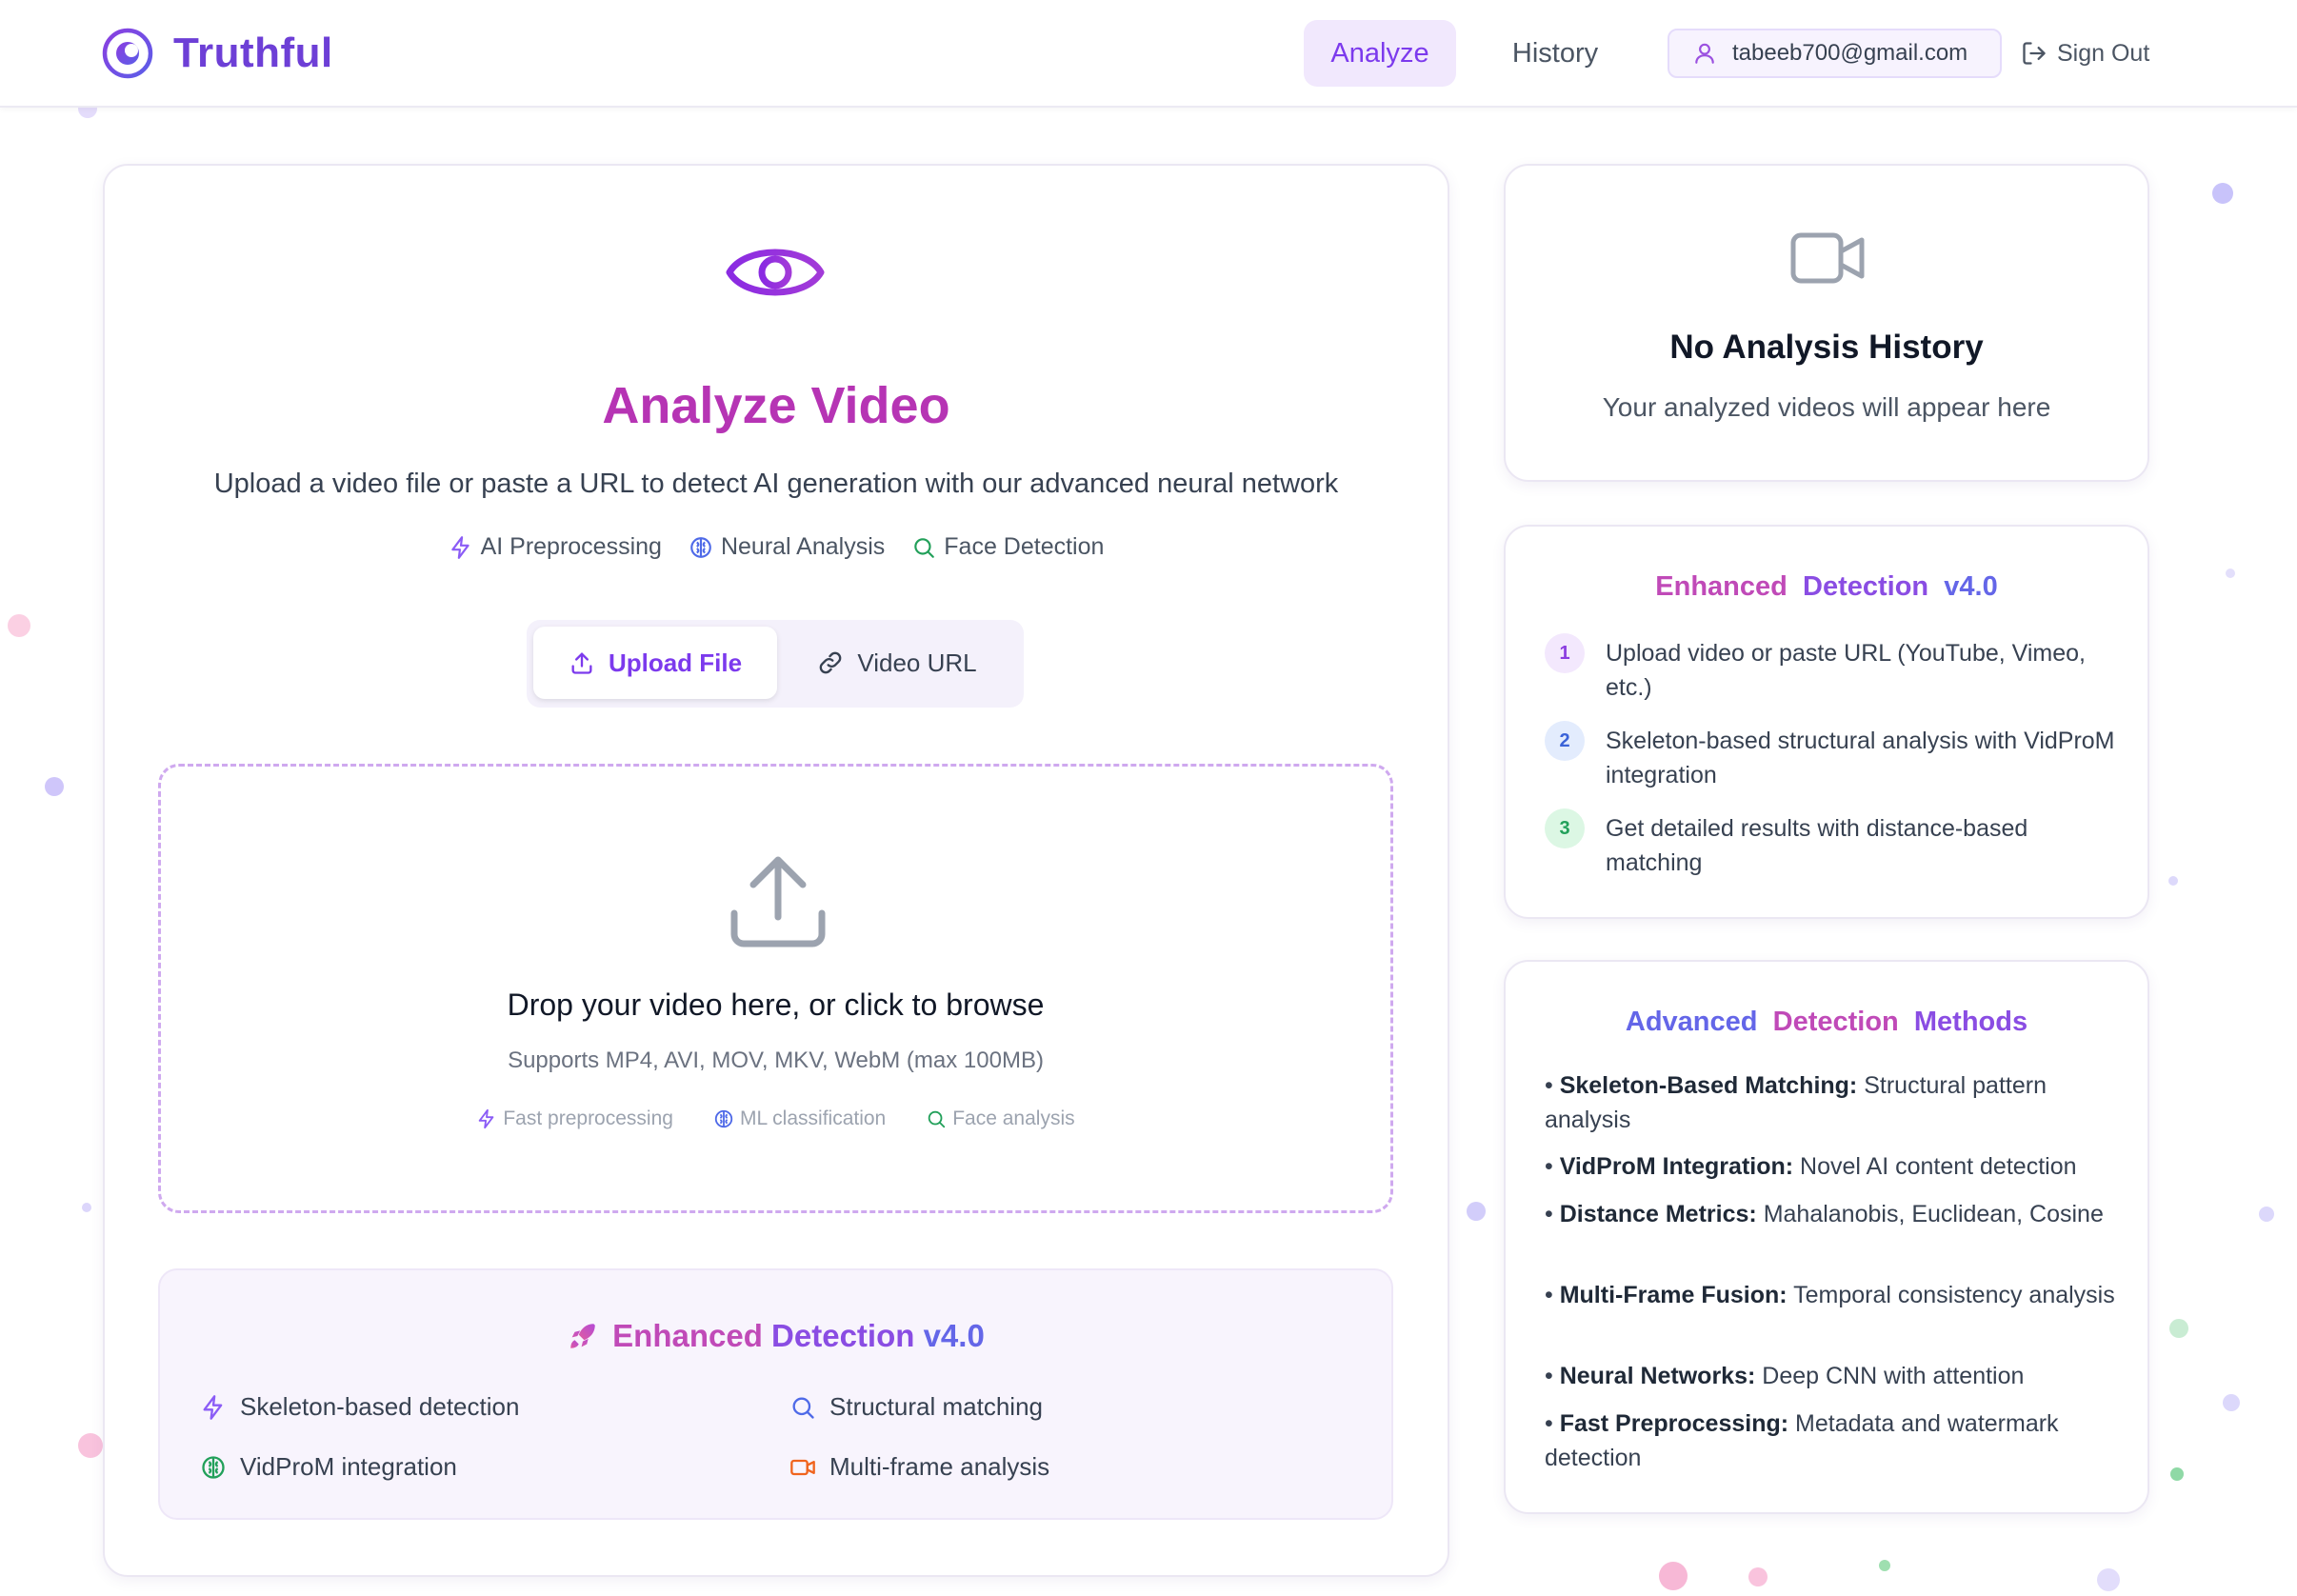 This screenshot has width=2297, height=1596. What do you see at coordinates (655, 663) in the screenshot?
I see `tab-upload-file: Upload File` at bounding box center [655, 663].